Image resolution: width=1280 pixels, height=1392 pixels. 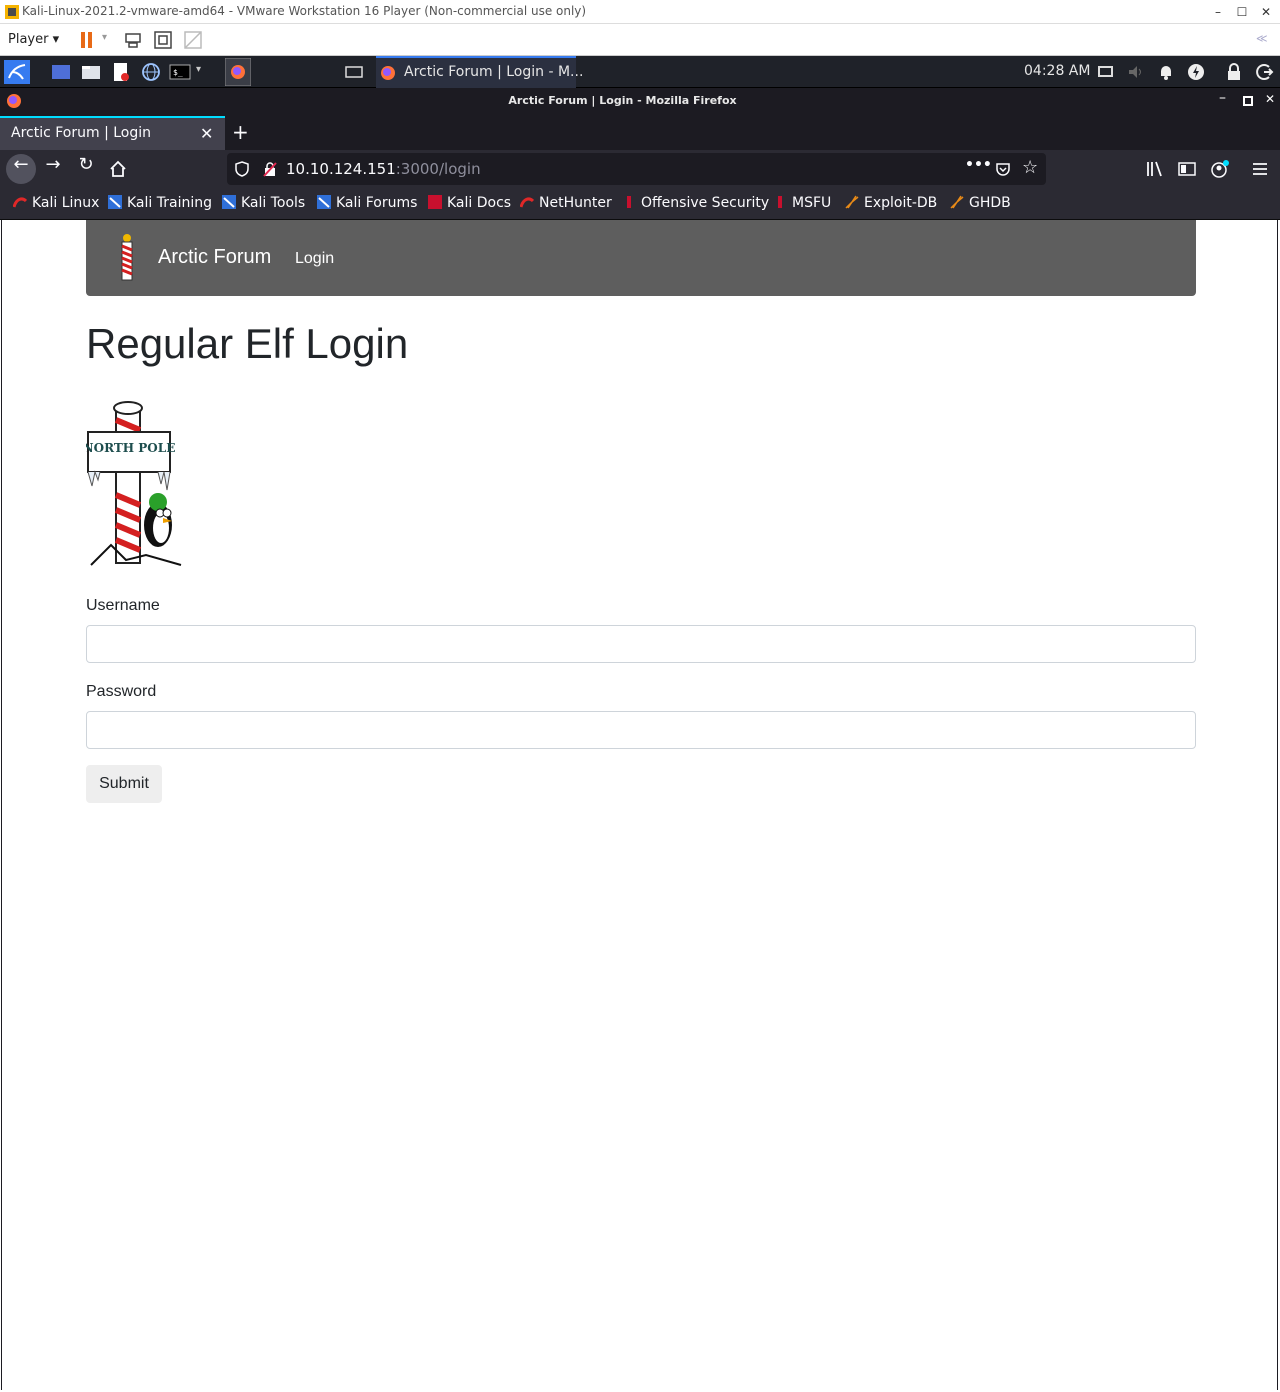 What do you see at coordinates (81, 133) in the screenshot?
I see `tab-title: Arctic Forum | Login` at bounding box center [81, 133].